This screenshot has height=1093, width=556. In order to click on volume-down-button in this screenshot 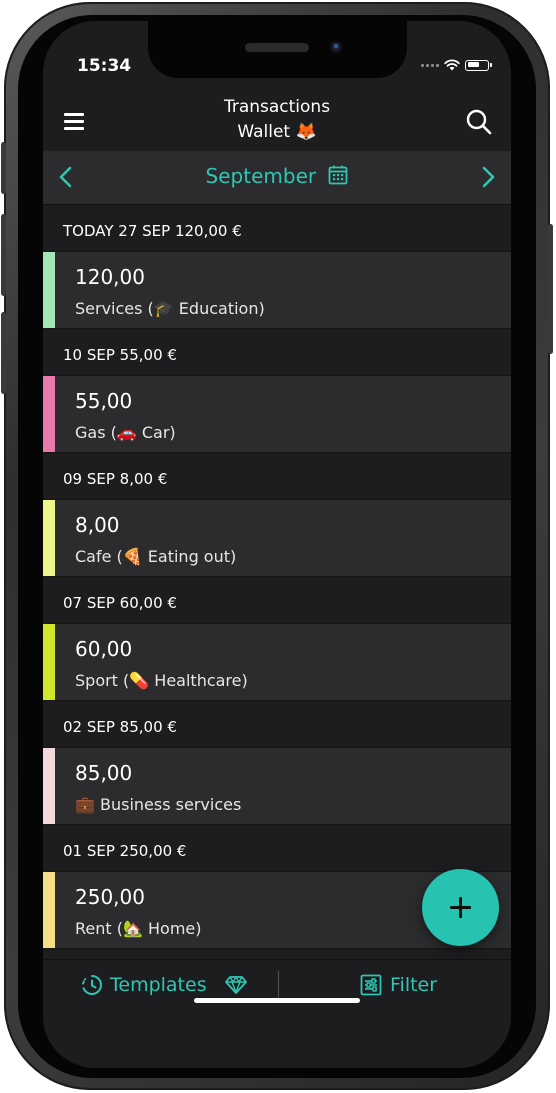, I will do `click(3, 353)`.